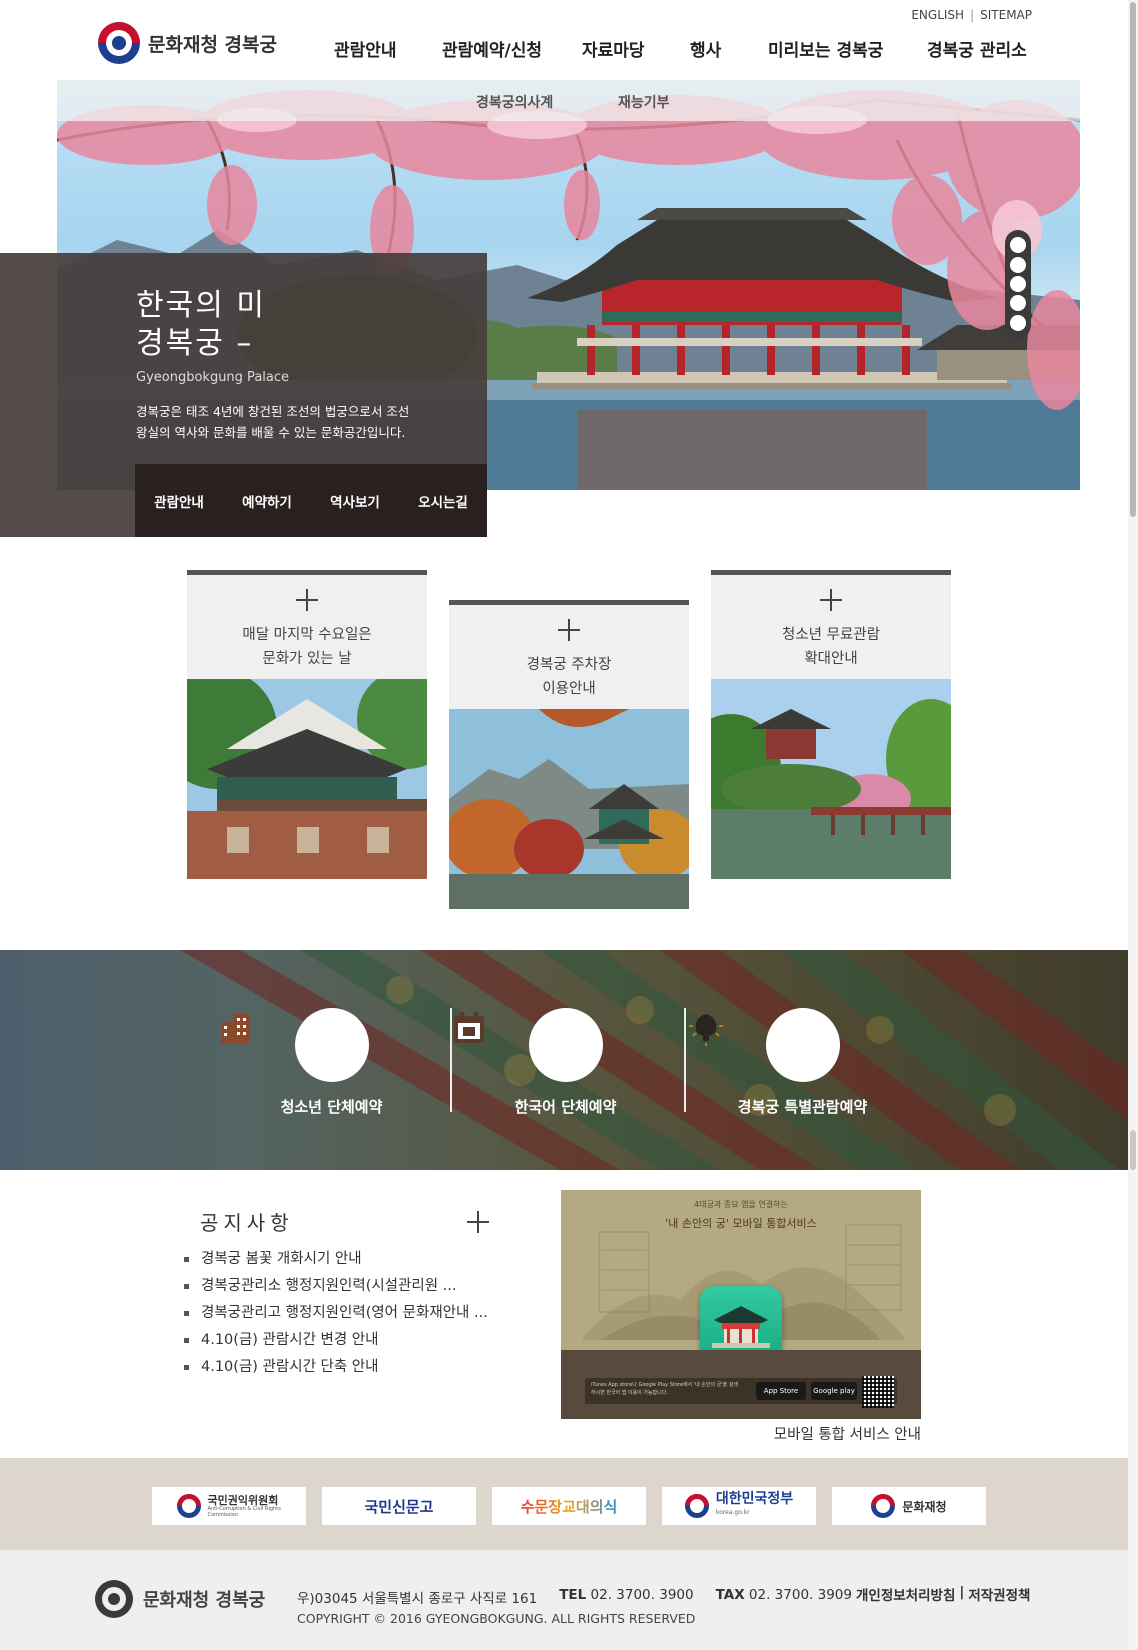 The image size is (1138, 1650). I want to click on partner-guard-ceremony: 수문장교대의식, so click(569, 1506).